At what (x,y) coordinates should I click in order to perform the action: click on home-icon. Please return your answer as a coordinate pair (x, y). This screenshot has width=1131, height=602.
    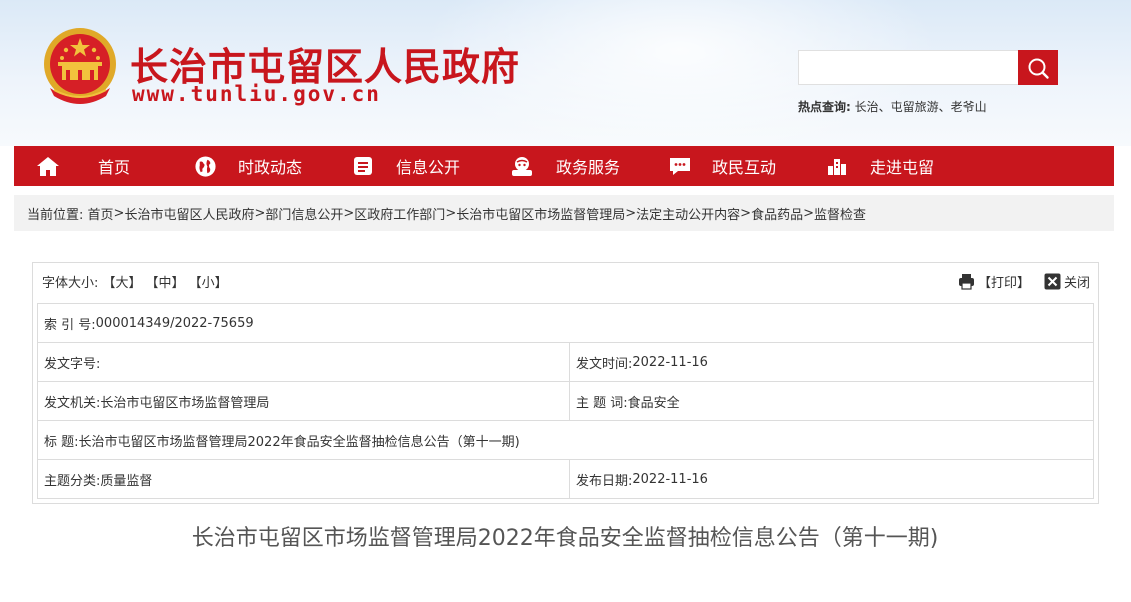
    Looking at the image, I should click on (48, 166).